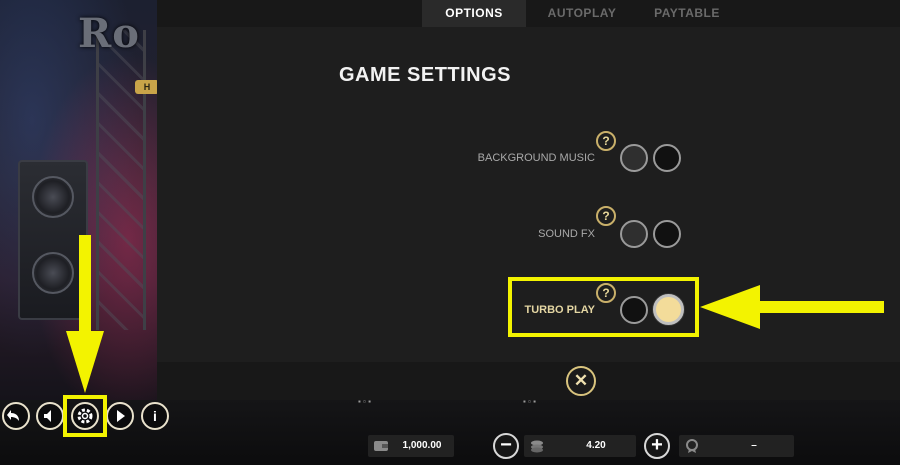 The height and width of the screenshot is (465, 900). Describe the element at coordinates (582, 13) in the screenshot. I see `tab-autoplay: AUTOPLAY` at that location.